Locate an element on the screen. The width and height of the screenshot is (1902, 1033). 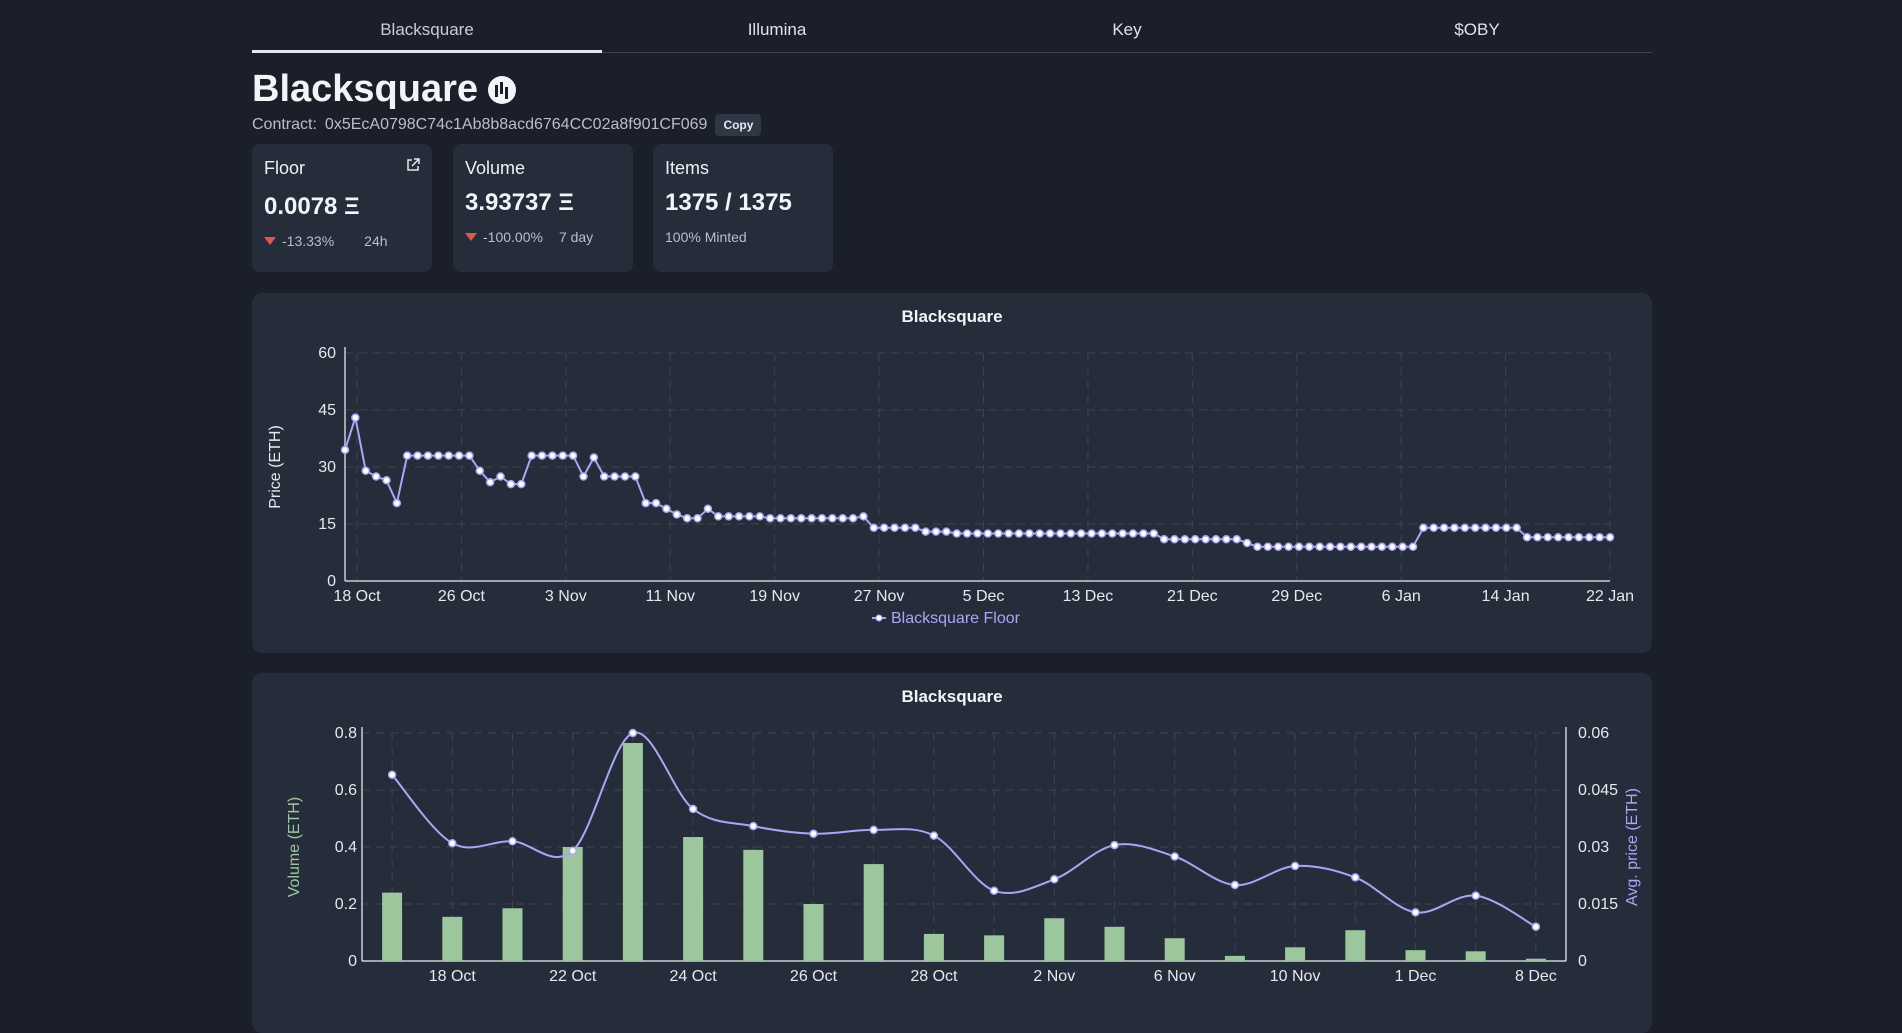
y-tick-label: 0.4 is located at coordinates (346, 847).